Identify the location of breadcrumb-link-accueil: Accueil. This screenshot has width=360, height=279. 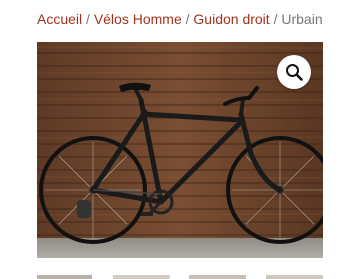
(59, 19).